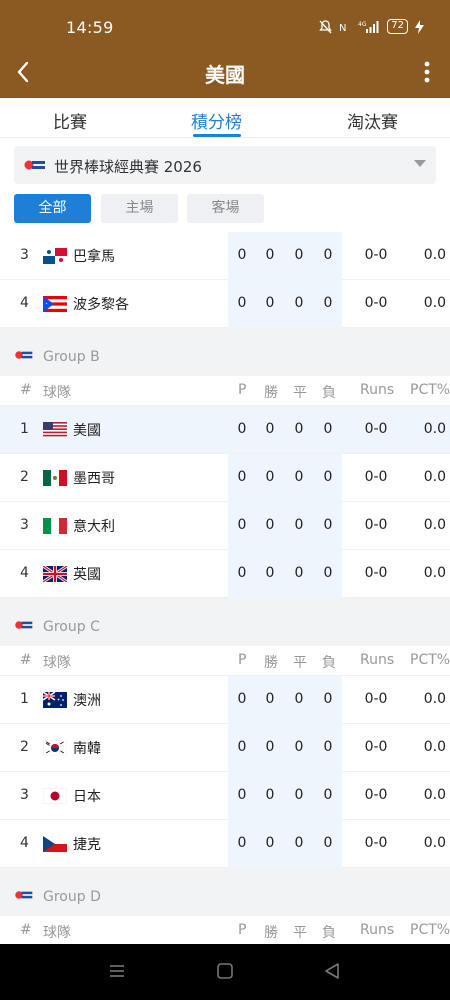 The width and height of the screenshot is (450, 1000). I want to click on home-icon, so click(225, 971).